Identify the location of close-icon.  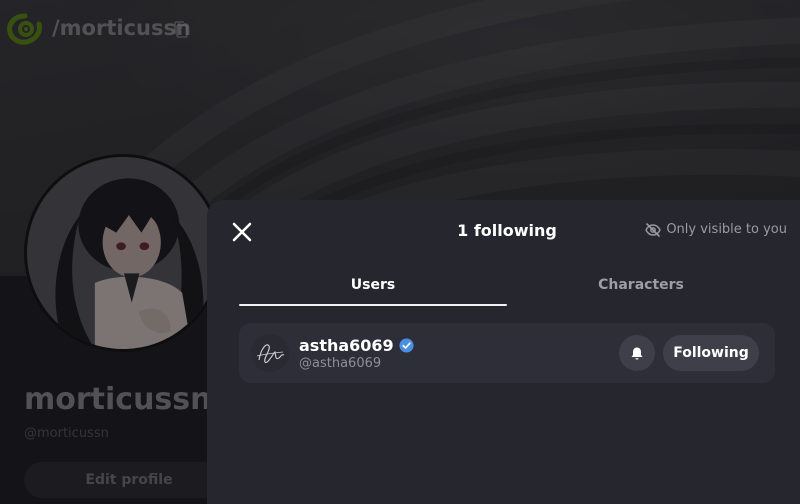
(242, 232).